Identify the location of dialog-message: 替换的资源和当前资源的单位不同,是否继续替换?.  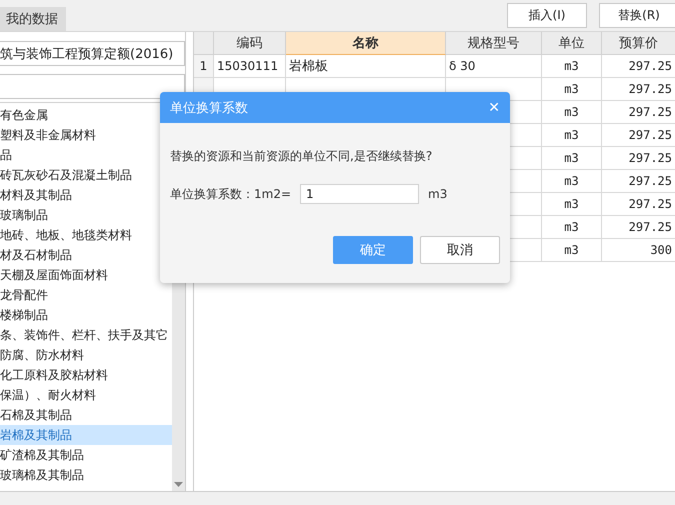
(302, 156).